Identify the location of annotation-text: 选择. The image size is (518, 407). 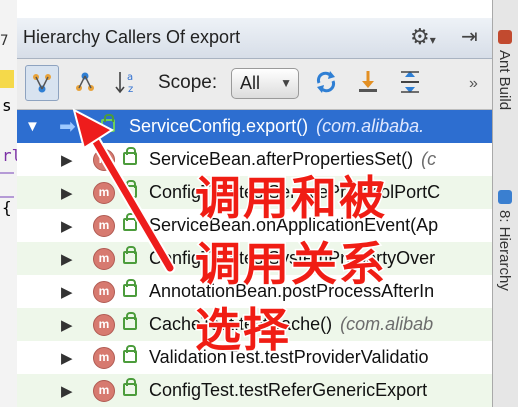
(242, 330).